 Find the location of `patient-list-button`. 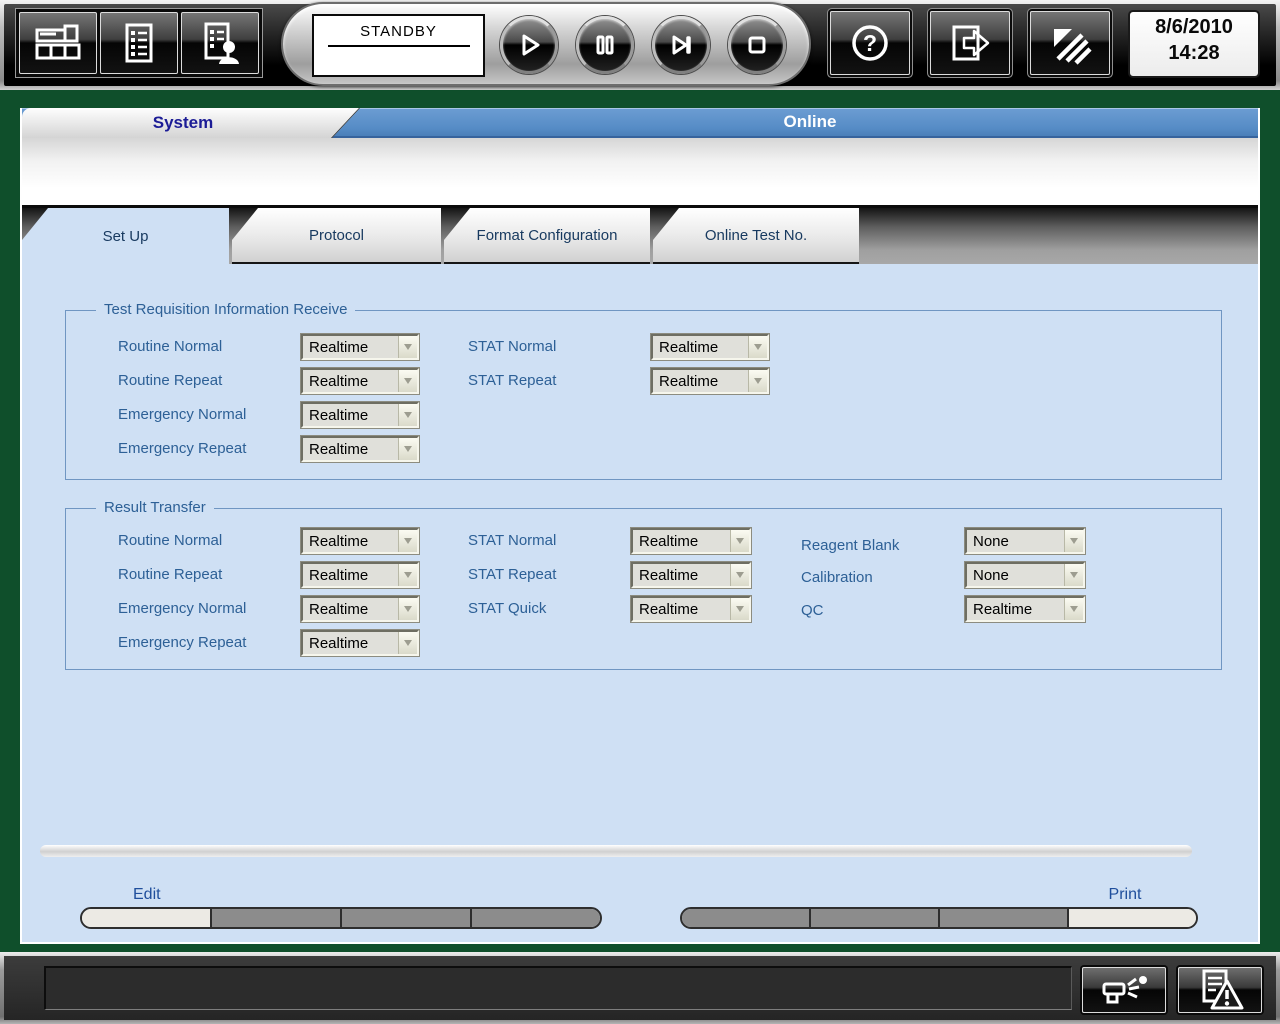

patient-list-button is located at coordinates (220, 43).